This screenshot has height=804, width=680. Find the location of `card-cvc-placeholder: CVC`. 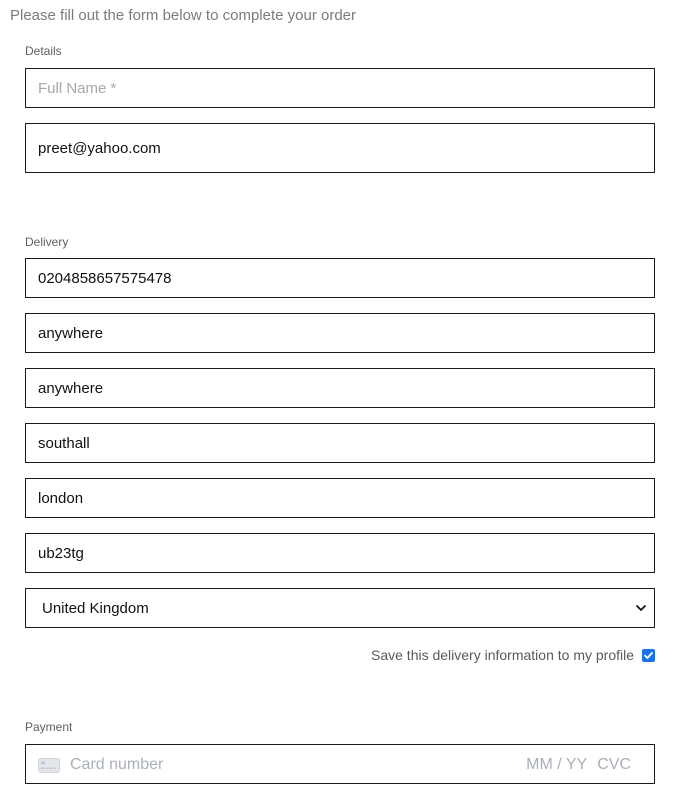

card-cvc-placeholder: CVC is located at coordinates (614, 765).